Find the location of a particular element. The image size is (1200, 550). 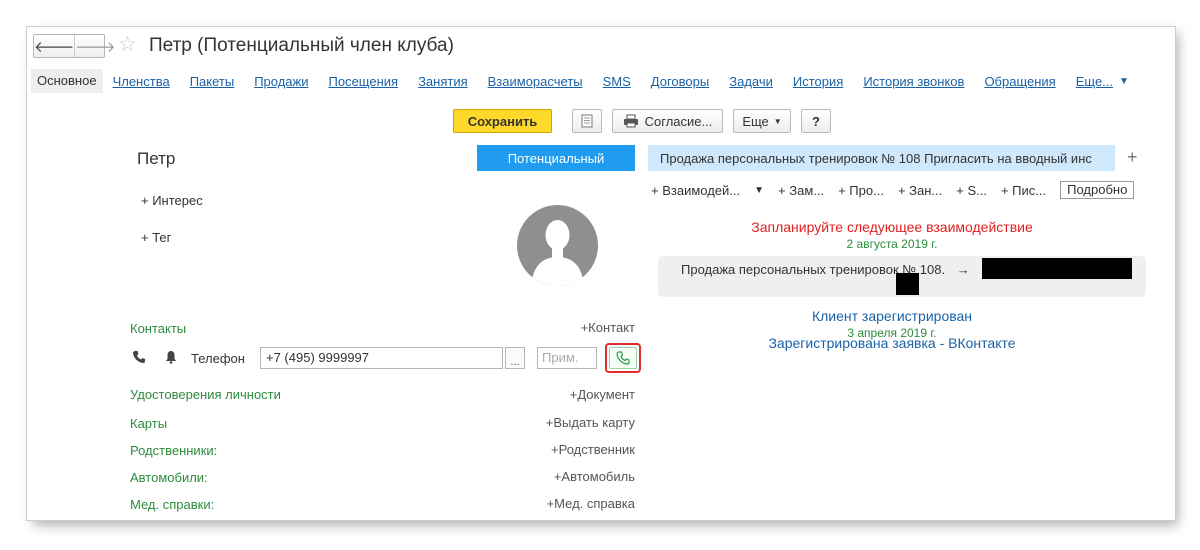

add-medical-link: +Мед. справка is located at coordinates (575, 503).